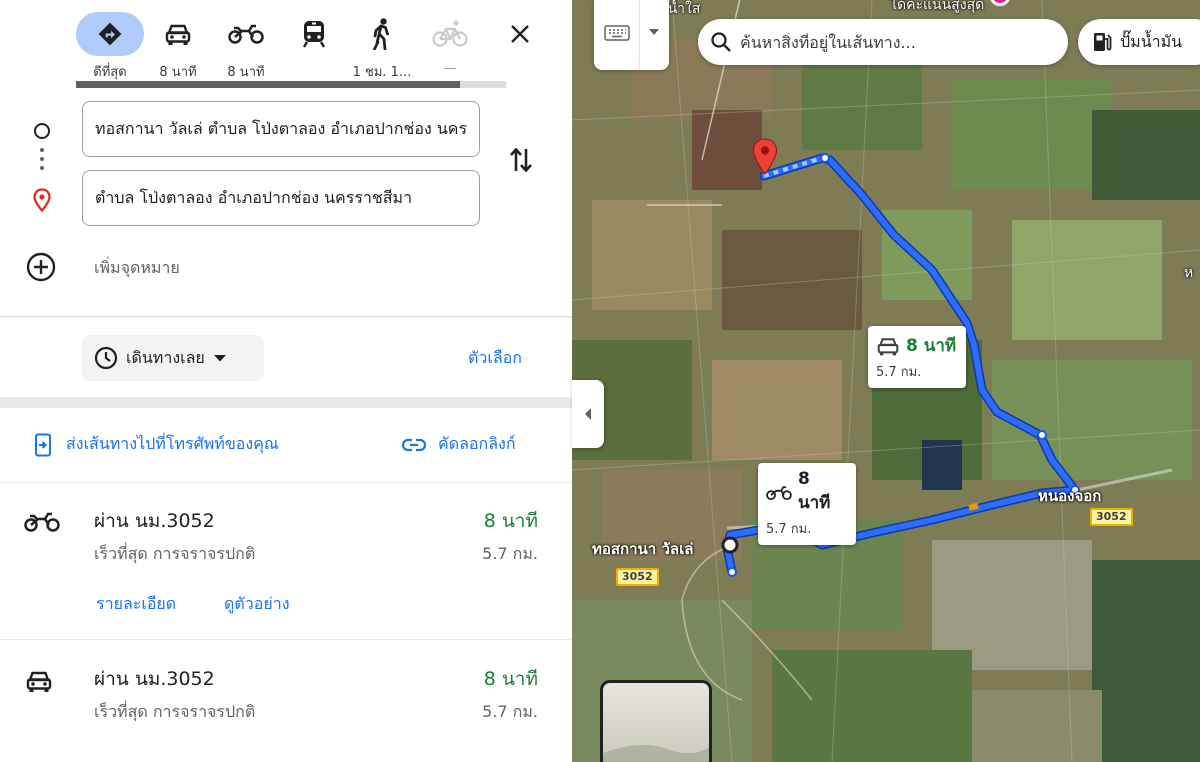 This screenshot has width=1200, height=762. I want to click on close-icon, so click(520, 34).